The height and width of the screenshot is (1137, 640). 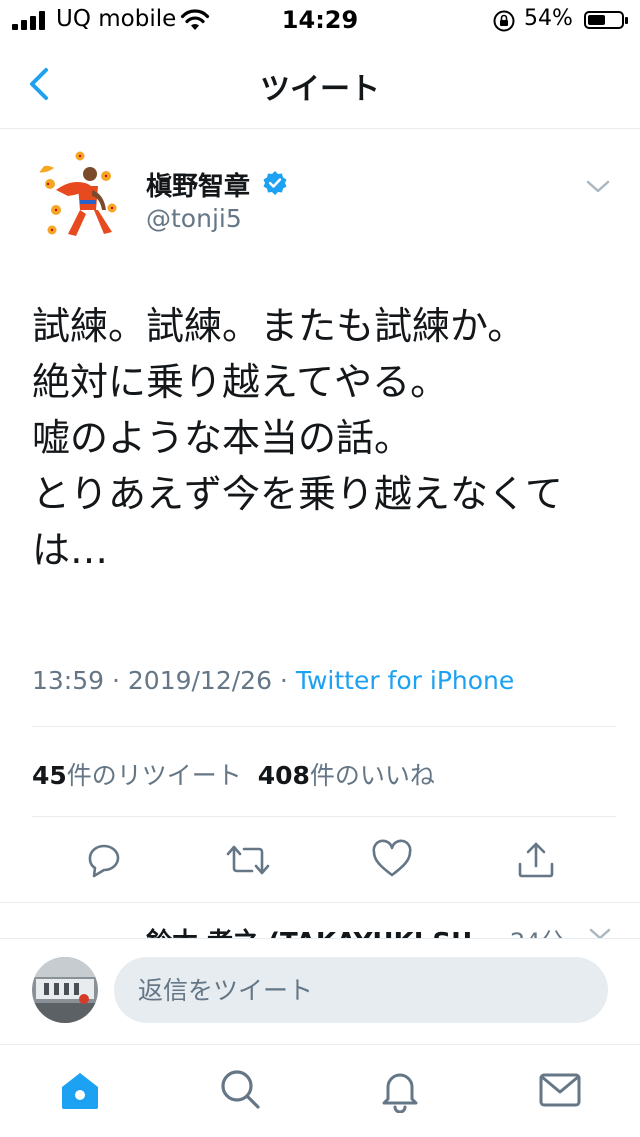 What do you see at coordinates (240, 382) in the screenshot?
I see `tweet-text-line: 絶対に乗り越えてやる。` at bounding box center [240, 382].